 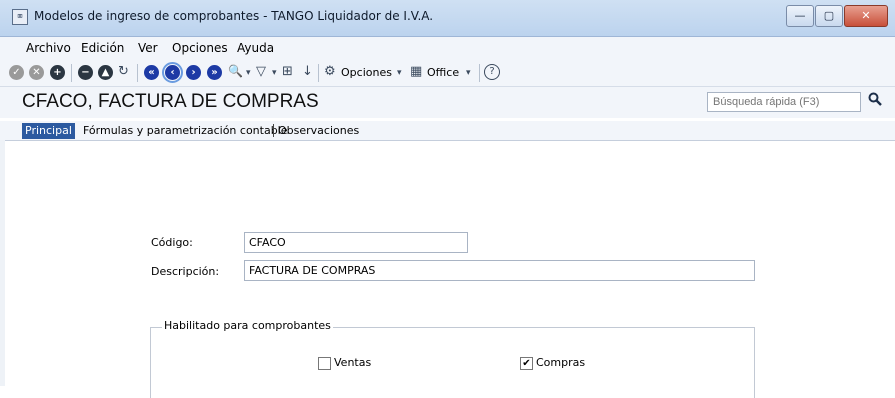 What do you see at coordinates (2, 263) in the screenshot?
I see `left-edge` at bounding box center [2, 263].